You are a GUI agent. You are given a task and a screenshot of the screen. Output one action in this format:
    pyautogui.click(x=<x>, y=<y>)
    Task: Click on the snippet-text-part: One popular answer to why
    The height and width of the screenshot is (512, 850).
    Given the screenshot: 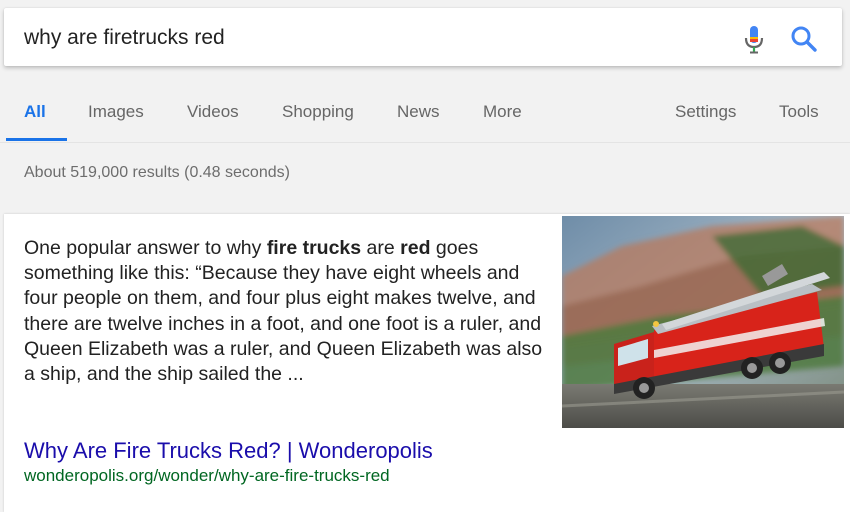 What is the action you would take?
    pyautogui.click(x=145, y=248)
    